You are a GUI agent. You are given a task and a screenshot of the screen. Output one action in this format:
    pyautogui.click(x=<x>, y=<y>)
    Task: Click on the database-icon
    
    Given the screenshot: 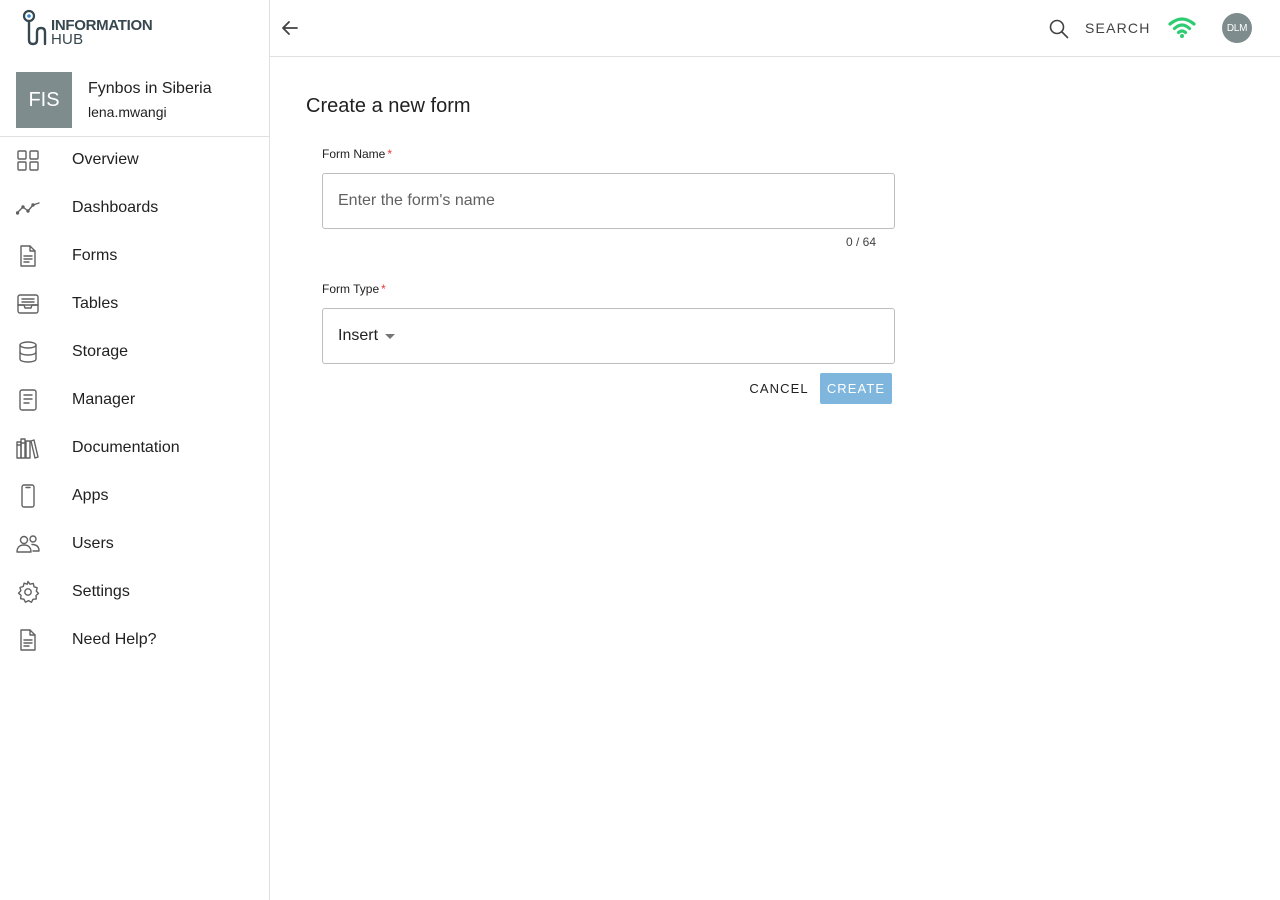 What is the action you would take?
    pyautogui.click(x=28, y=352)
    